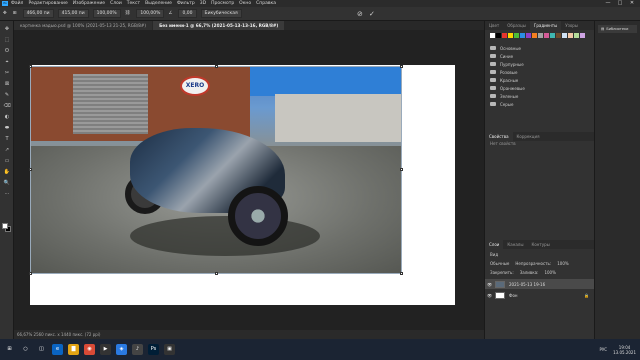 Image resolution: width=640 pixels, height=360 pixels. What do you see at coordinates (7, 139) in the screenshot?
I see `tool-icon: T` at bounding box center [7, 139].